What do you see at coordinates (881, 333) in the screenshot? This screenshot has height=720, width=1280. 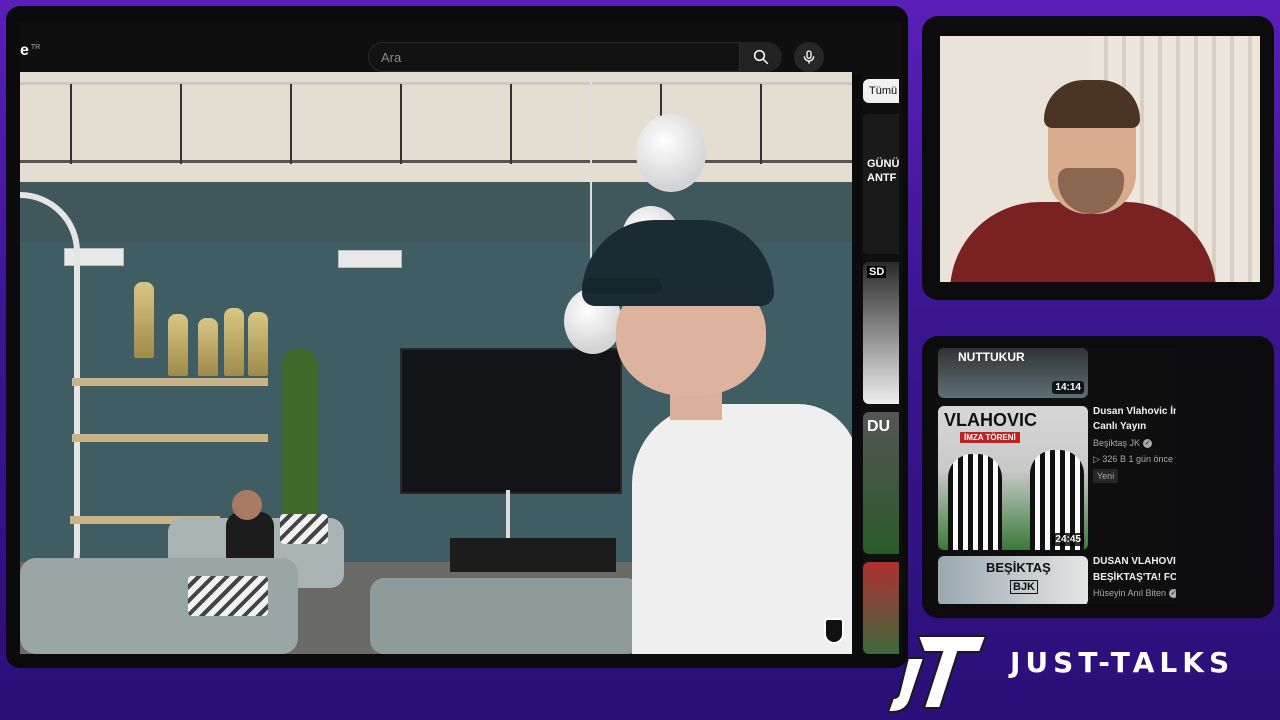 I see `strip-thumbnail: SD` at bounding box center [881, 333].